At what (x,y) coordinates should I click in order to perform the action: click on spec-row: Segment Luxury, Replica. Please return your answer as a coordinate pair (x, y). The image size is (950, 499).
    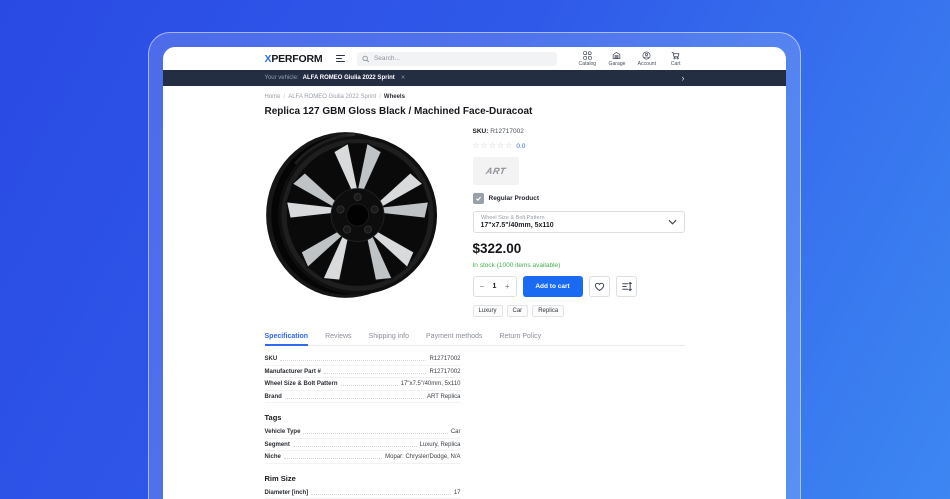
    Looking at the image, I should click on (362, 445).